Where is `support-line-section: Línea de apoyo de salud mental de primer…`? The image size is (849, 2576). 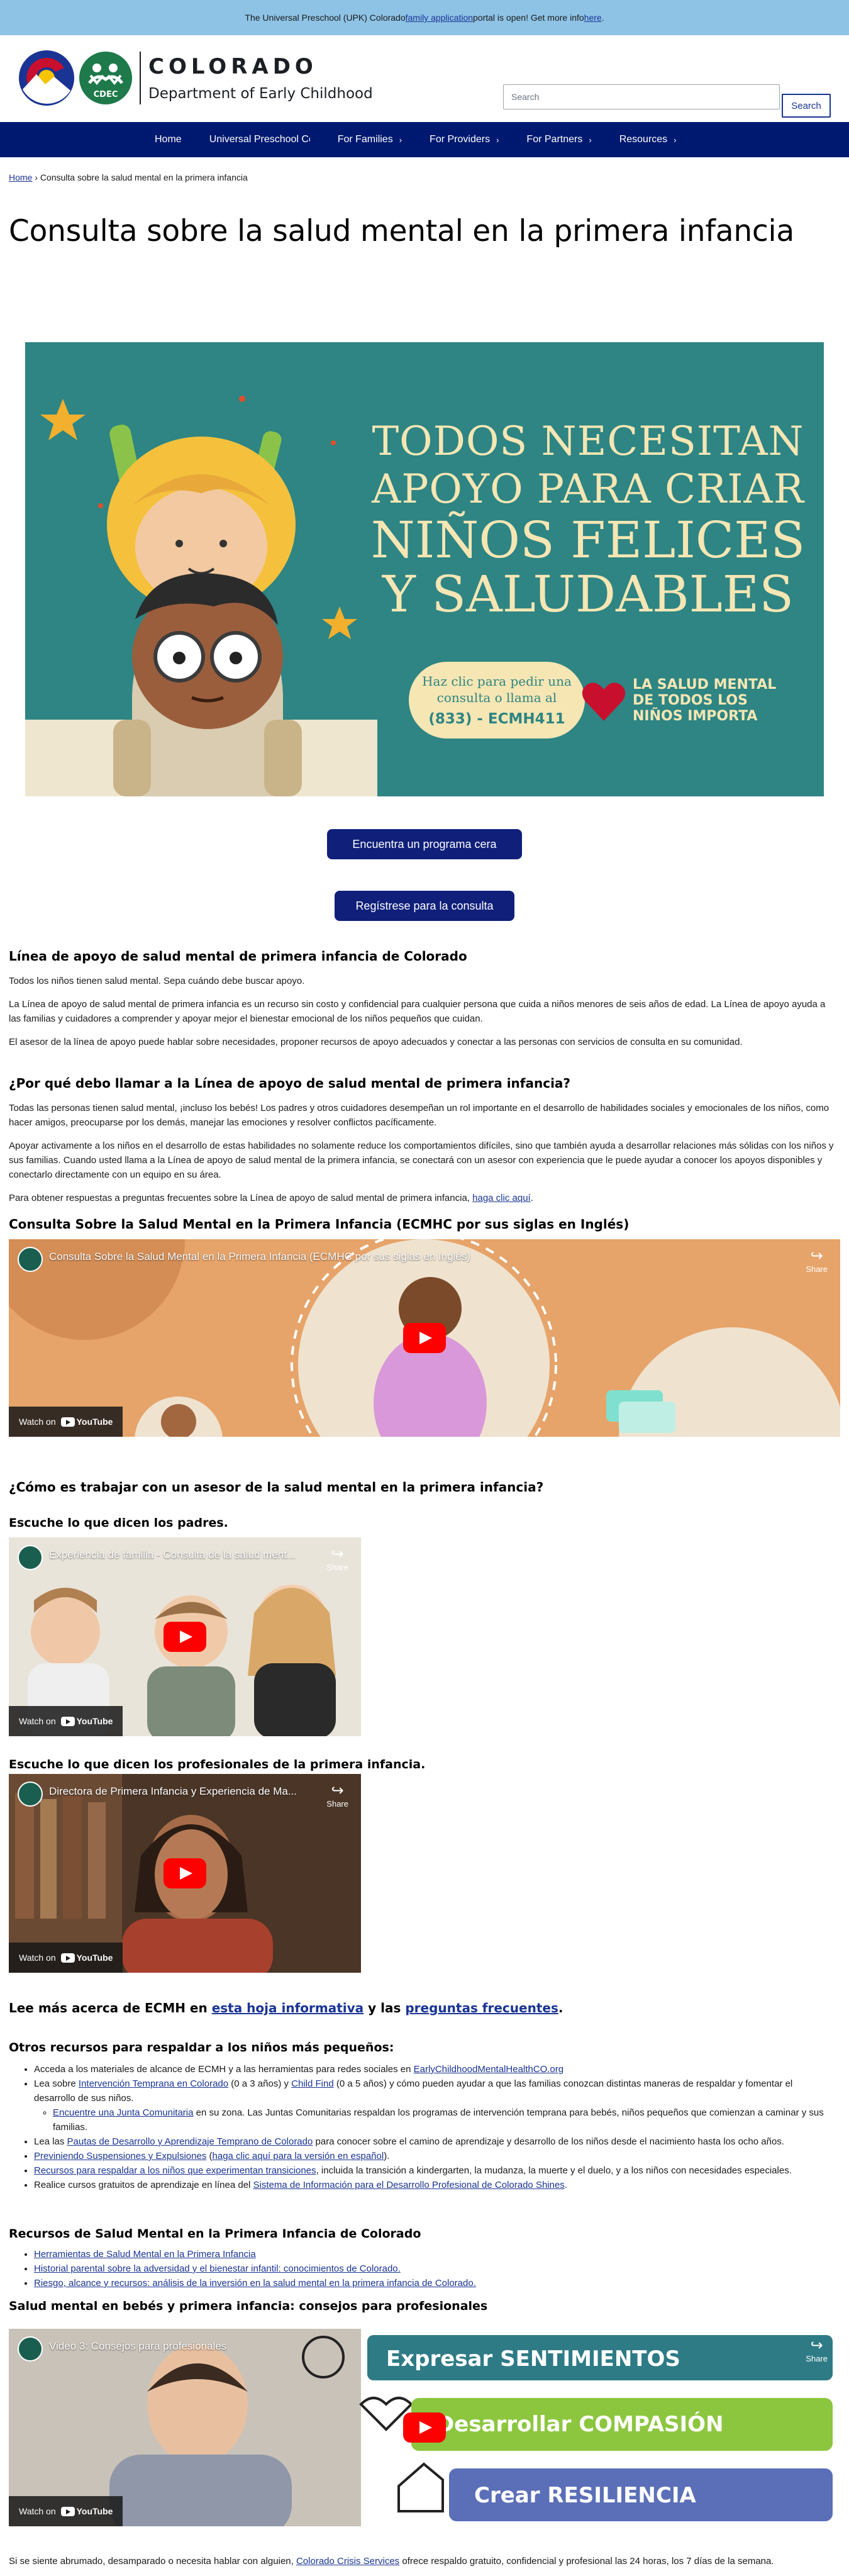 support-line-section: Línea de apoyo de salud mental de primer… is located at coordinates (422, 999).